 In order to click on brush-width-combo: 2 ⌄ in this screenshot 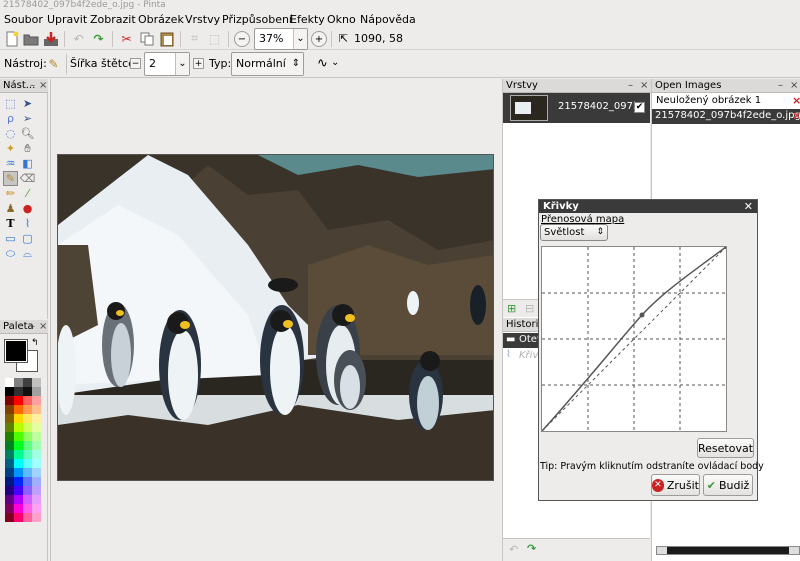, I will do `click(167, 64)`.